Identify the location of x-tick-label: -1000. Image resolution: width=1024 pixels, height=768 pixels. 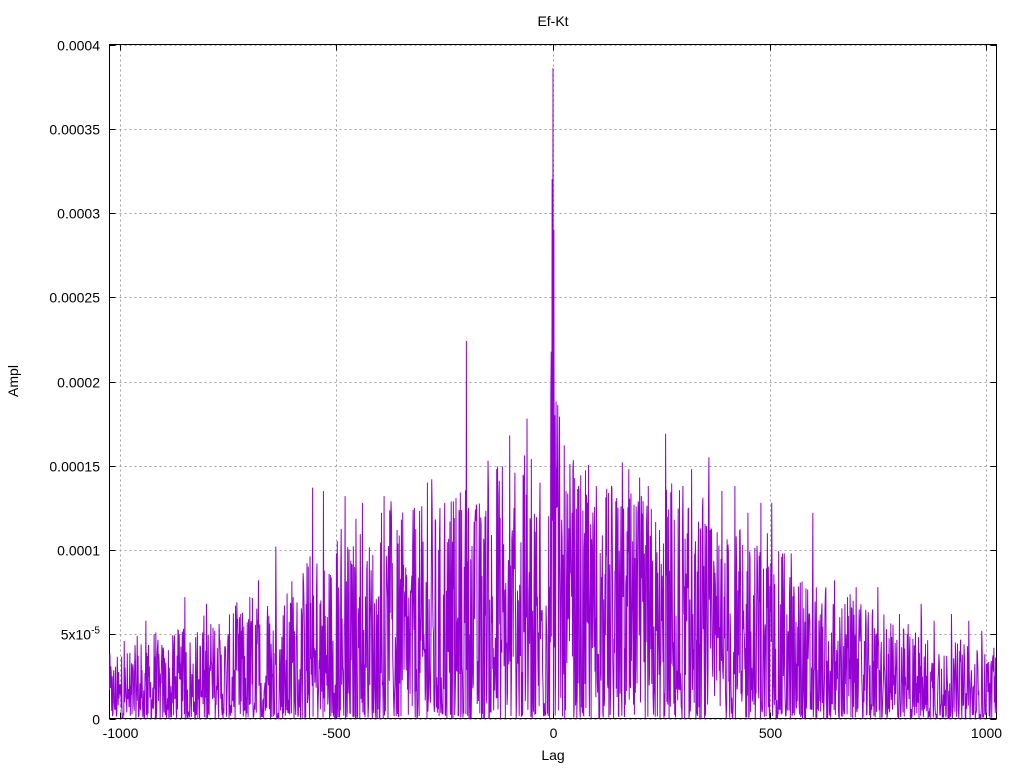
(121, 733).